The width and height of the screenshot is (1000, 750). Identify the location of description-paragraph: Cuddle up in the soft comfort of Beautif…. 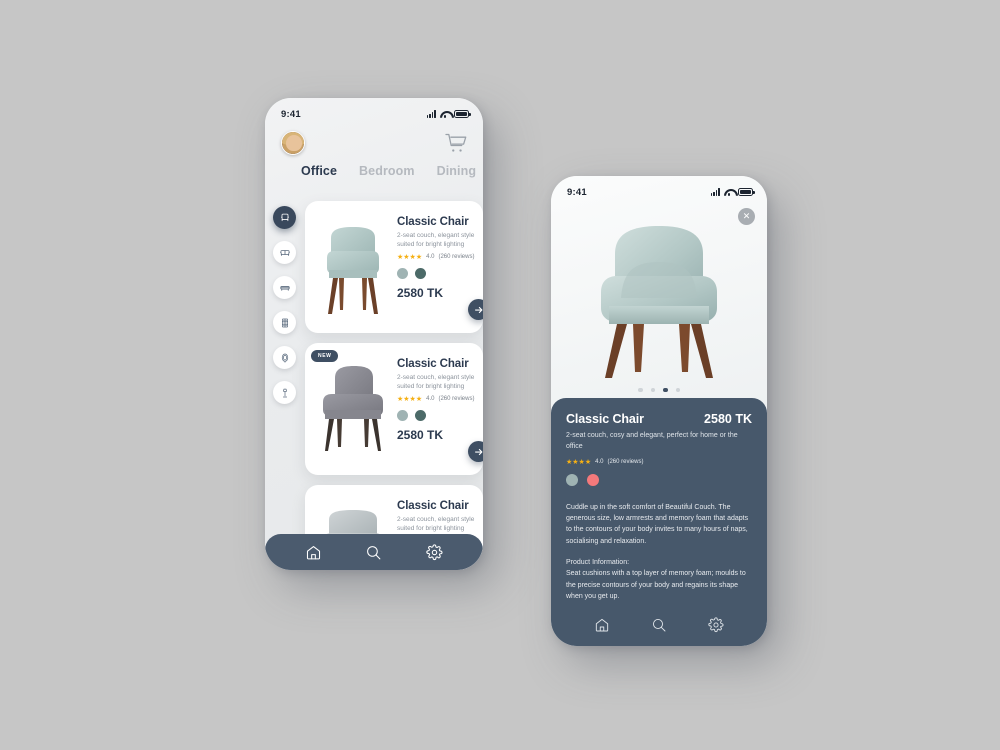
(657, 524).